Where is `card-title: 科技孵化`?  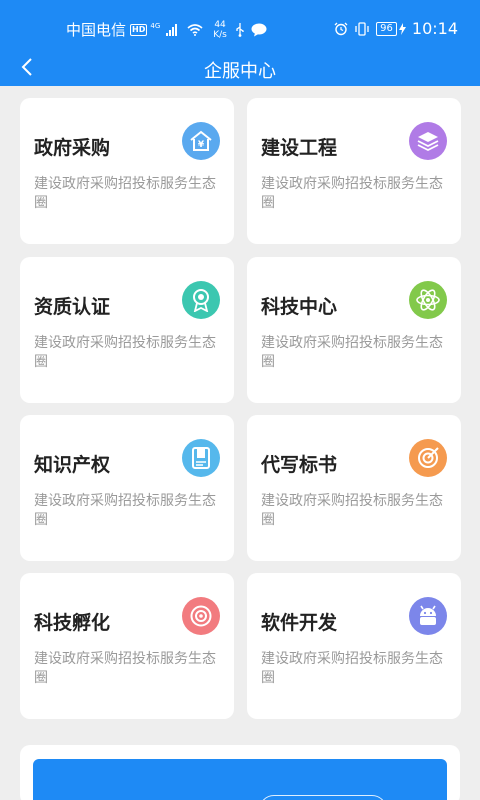
card-title: 科技孵化 is located at coordinates (72, 623).